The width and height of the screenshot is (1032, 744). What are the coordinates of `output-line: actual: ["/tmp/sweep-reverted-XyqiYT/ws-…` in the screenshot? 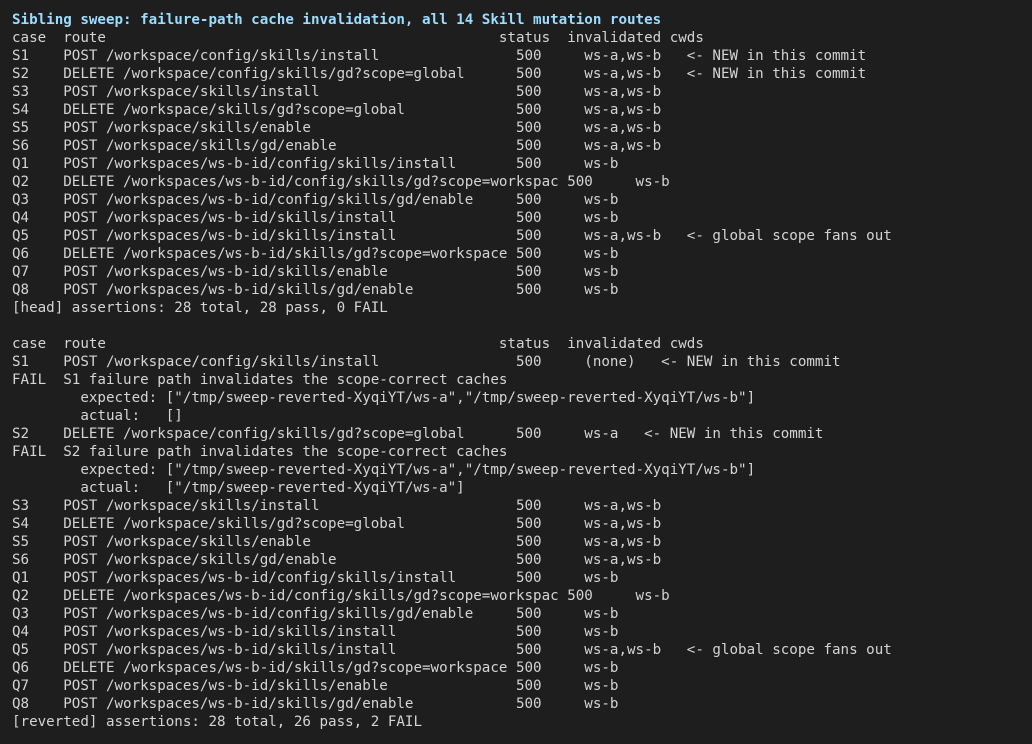 It's located at (238, 488).